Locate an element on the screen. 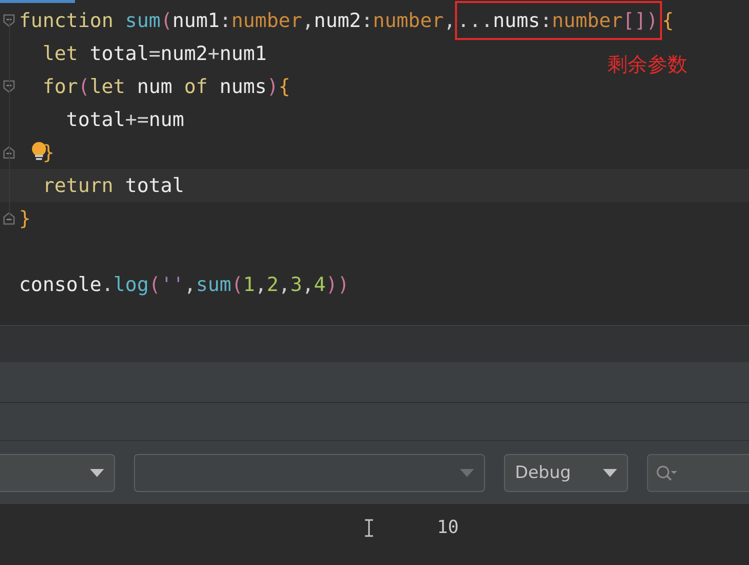 The image size is (749, 565). function-name: log is located at coordinates (131, 284).